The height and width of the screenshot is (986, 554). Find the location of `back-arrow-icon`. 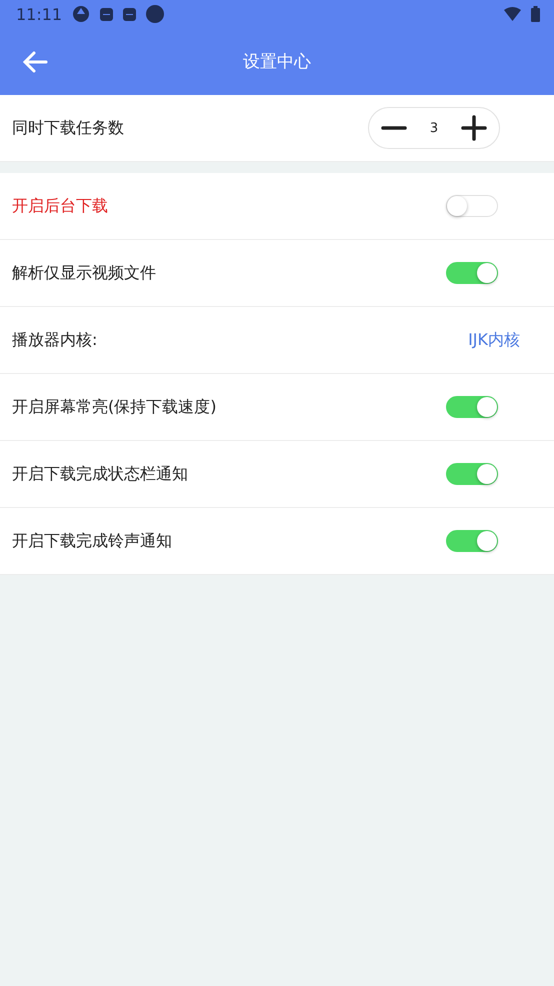

back-arrow-icon is located at coordinates (35, 61).